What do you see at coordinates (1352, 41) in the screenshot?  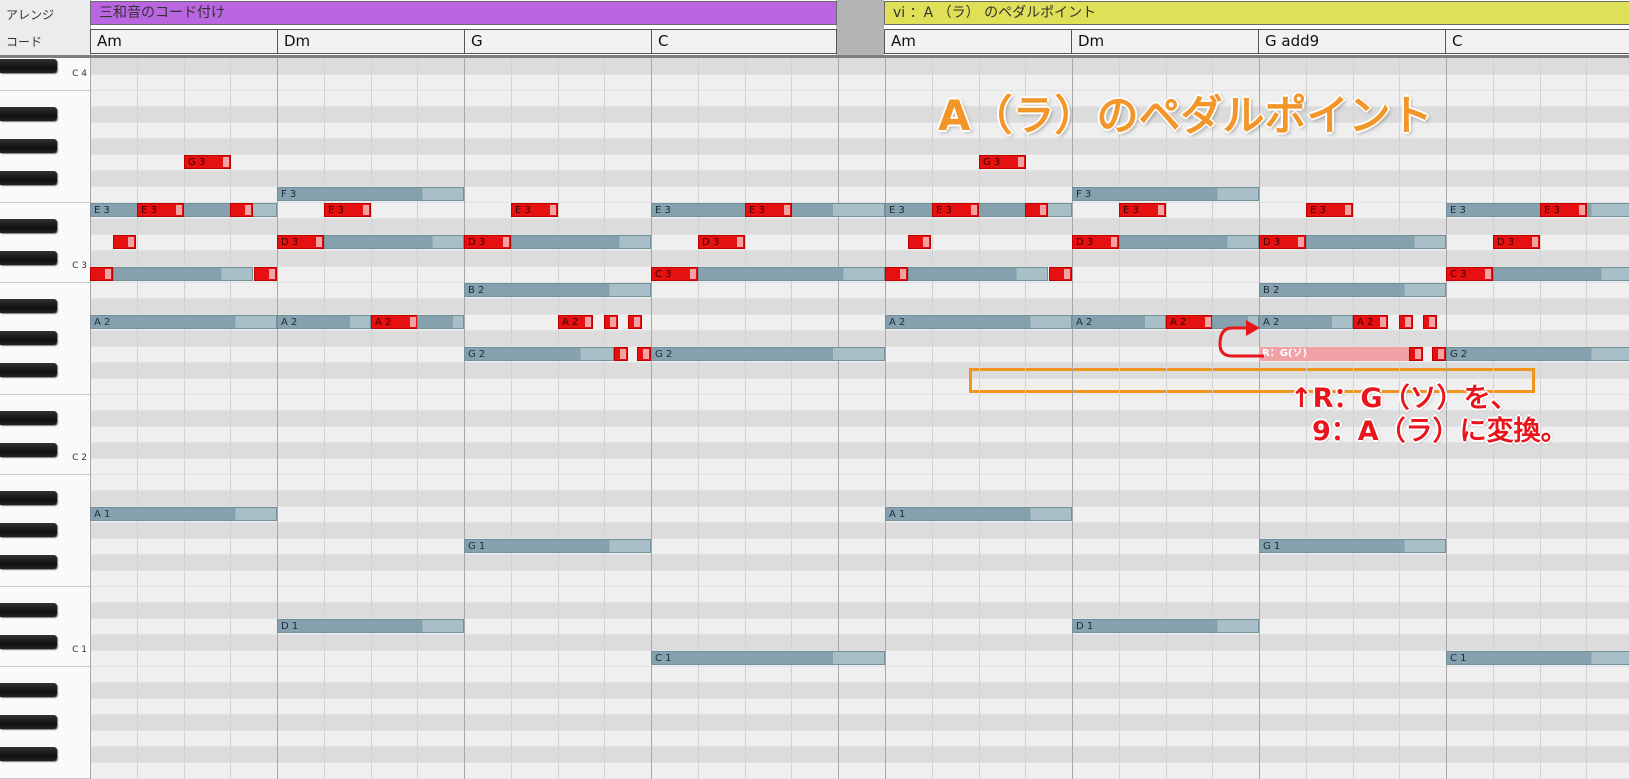 I see `chord-cell: G add9` at bounding box center [1352, 41].